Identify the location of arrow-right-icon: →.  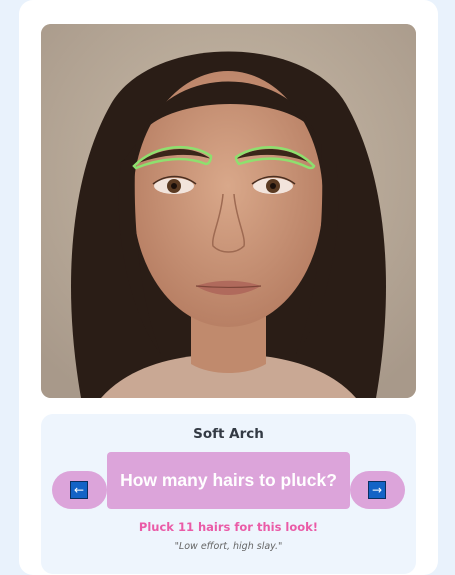
(377, 490).